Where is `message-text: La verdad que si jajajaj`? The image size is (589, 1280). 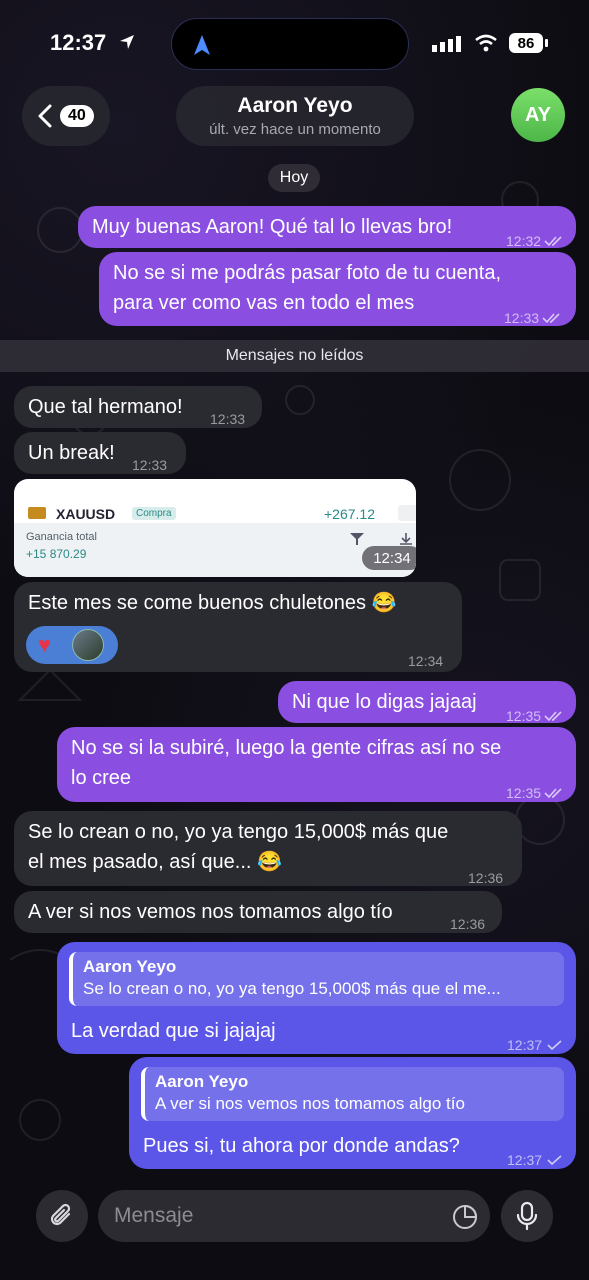
message-text: La verdad que si jajajaj is located at coordinates (173, 1031).